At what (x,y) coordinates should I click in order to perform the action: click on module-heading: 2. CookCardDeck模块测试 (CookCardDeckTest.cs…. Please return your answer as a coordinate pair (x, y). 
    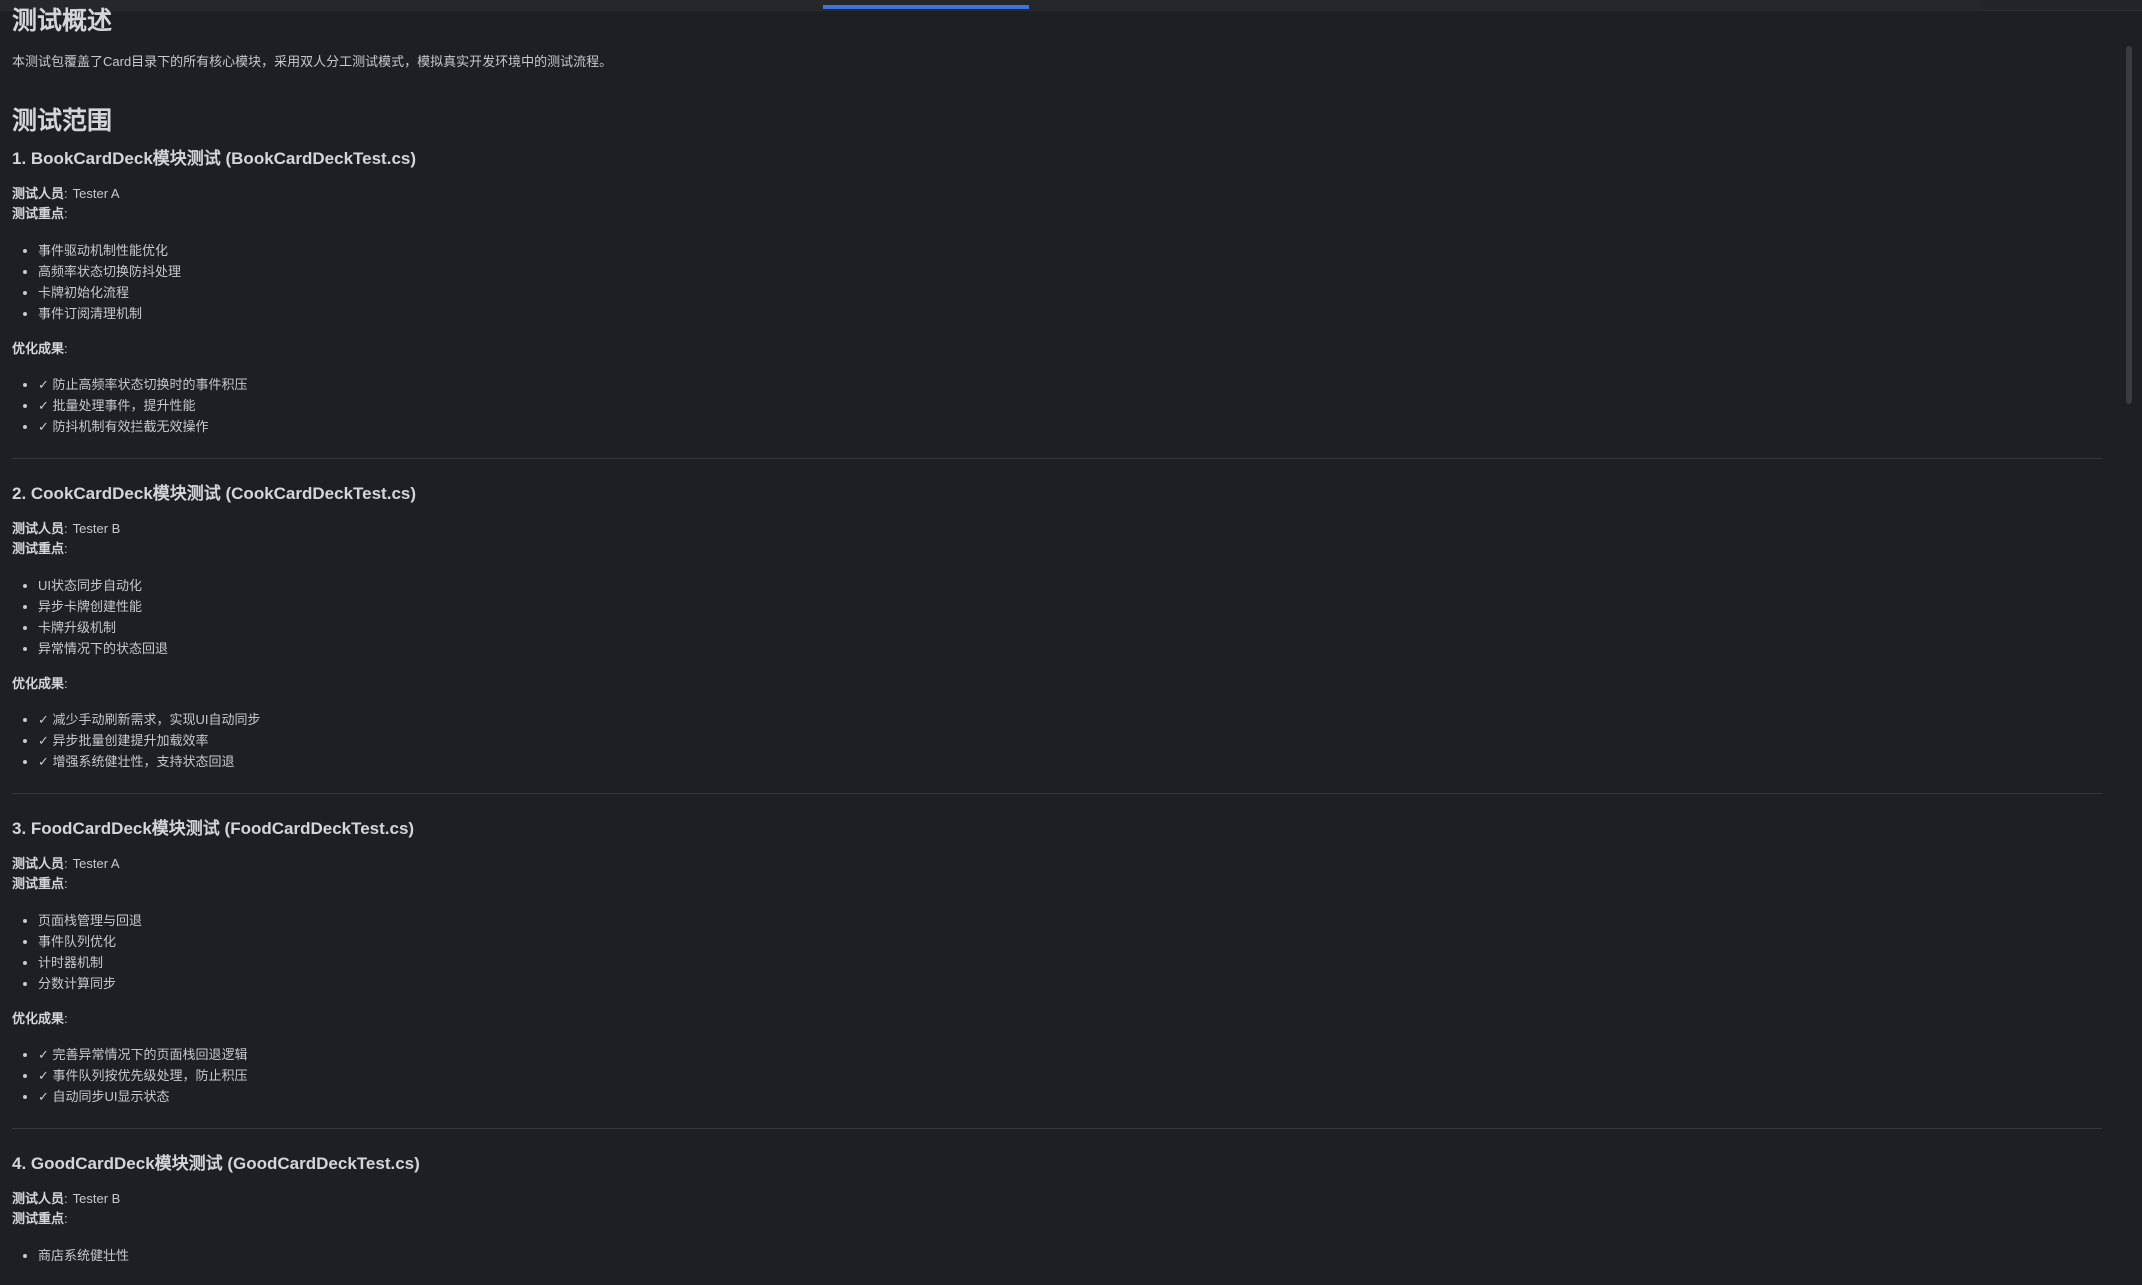
    Looking at the image, I should click on (214, 493).